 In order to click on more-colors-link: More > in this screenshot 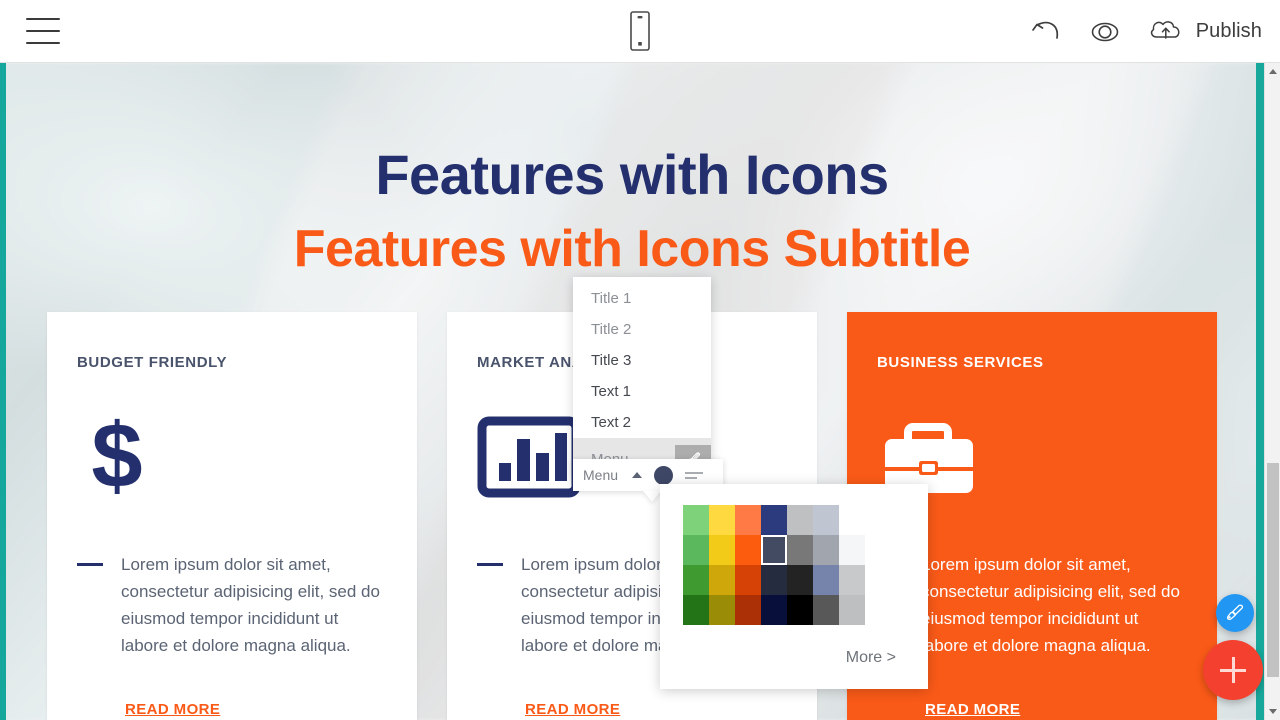, I will do `click(871, 658)`.